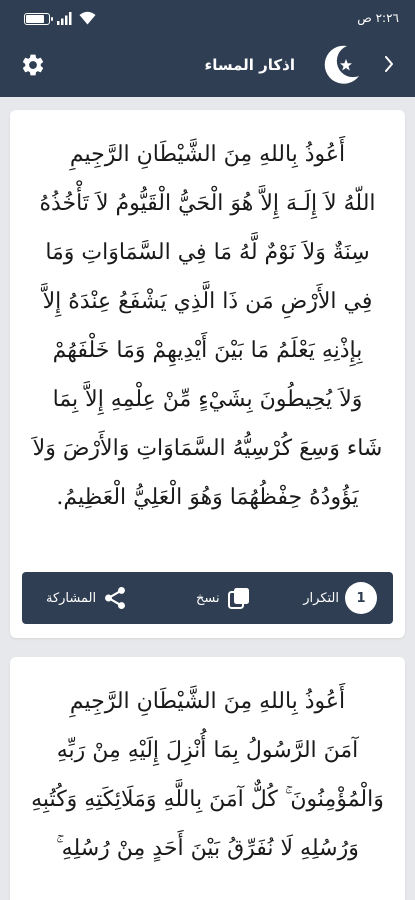 This screenshot has height=900, width=415. I want to click on copy-button: نسخ, so click(221, 598).